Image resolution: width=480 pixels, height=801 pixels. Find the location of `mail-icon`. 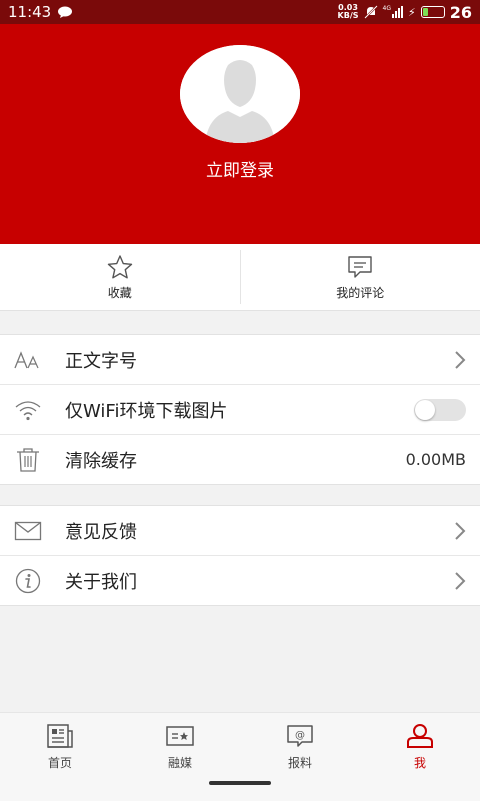

mail-icon is located at coordinates (28, 531).